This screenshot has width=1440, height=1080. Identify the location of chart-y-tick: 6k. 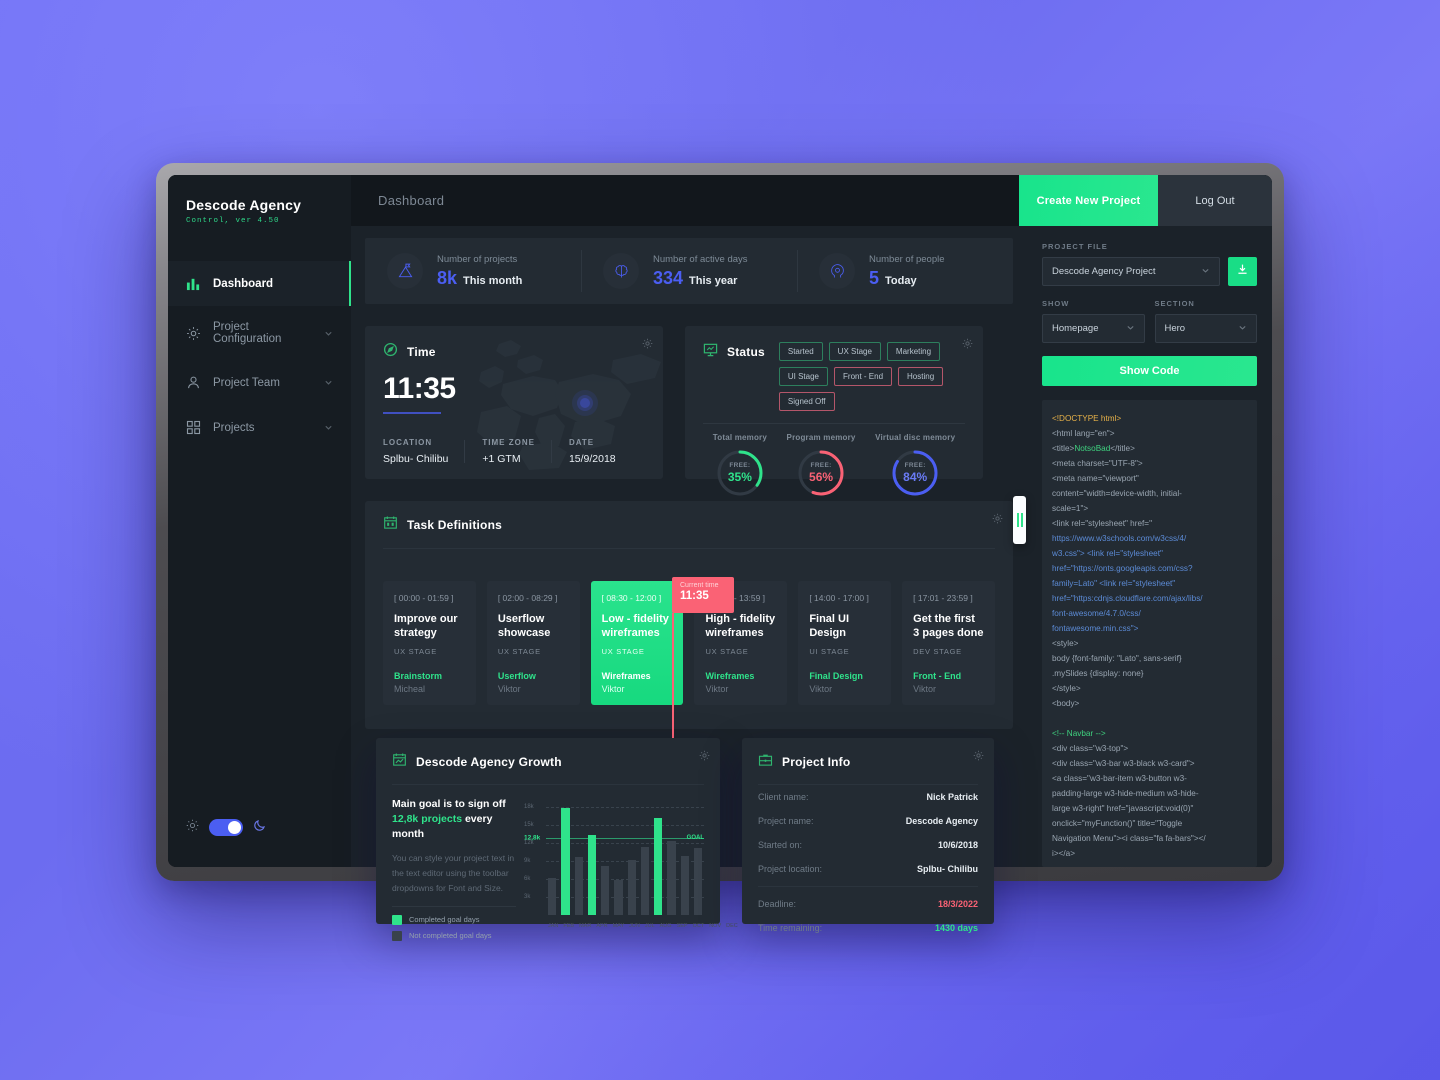
(527, 879).